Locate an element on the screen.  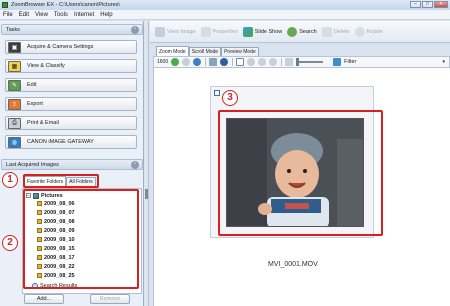
view-image-button: View Image is located at coordinates (175, 31).